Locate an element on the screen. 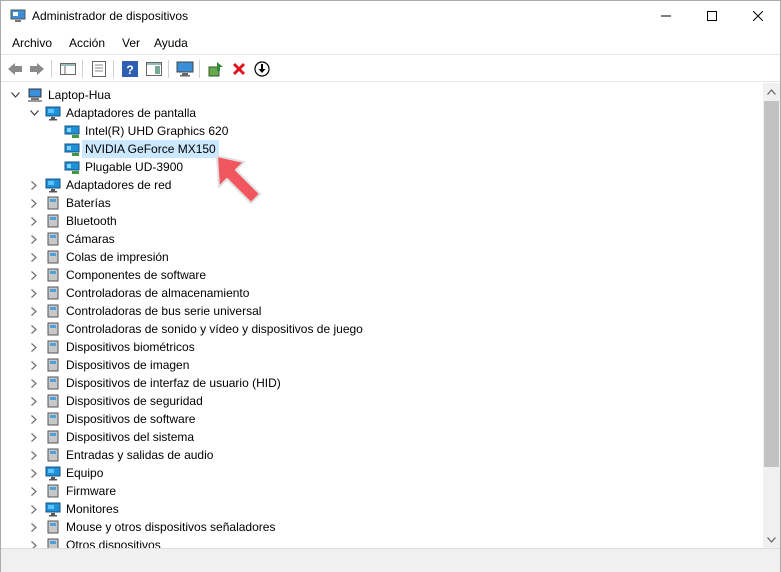 Image resolution: width=781 pixels, height=572 pixels. tree-item-adaptadores-de-red: Adaptadores de red is located at coordinates (382, 185).